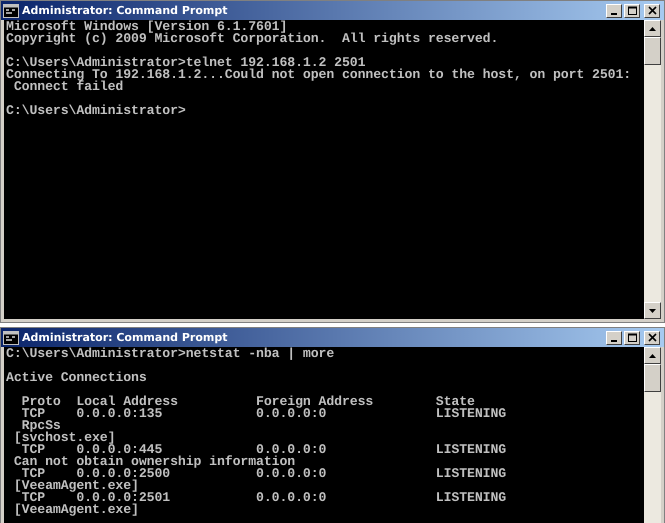 This screenshot has width=665, height=523. What do you see at coordinates (147, 27) in the screenshot?
I see `console-line: Microsoft Windows [Version 6.1.7601]` at bounding box center [147, 27].